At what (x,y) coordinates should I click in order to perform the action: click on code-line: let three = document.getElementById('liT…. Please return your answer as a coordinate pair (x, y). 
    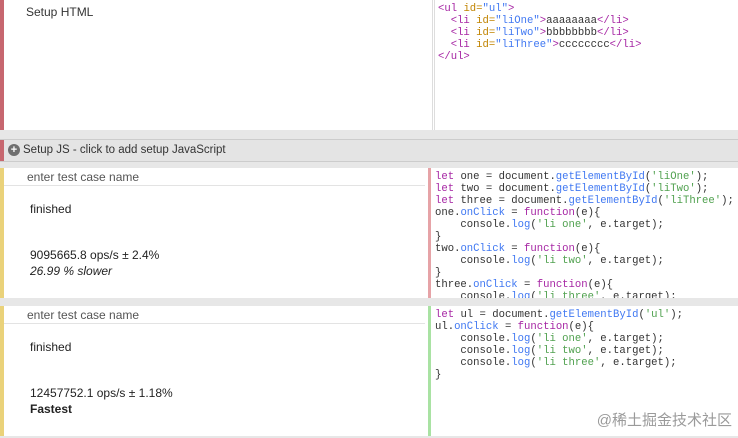
    Looking at the image, I should click on (586, 201).